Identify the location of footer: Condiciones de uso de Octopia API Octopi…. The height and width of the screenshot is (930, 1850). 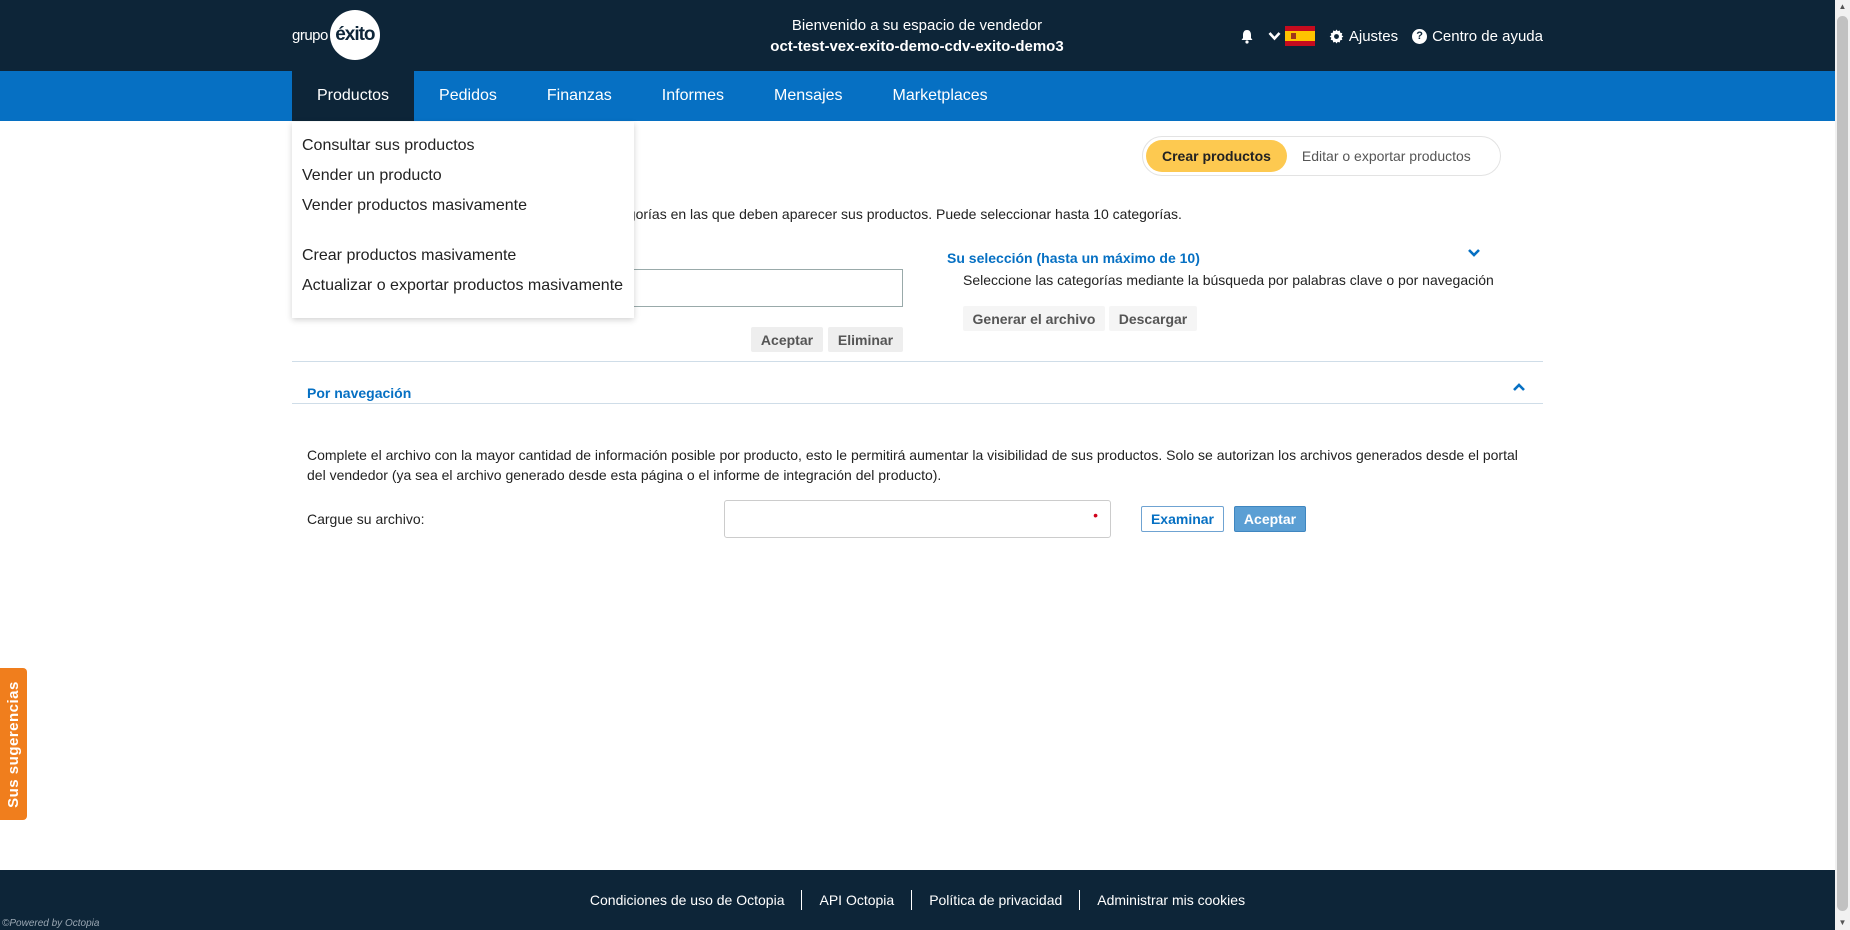
(917, 900).